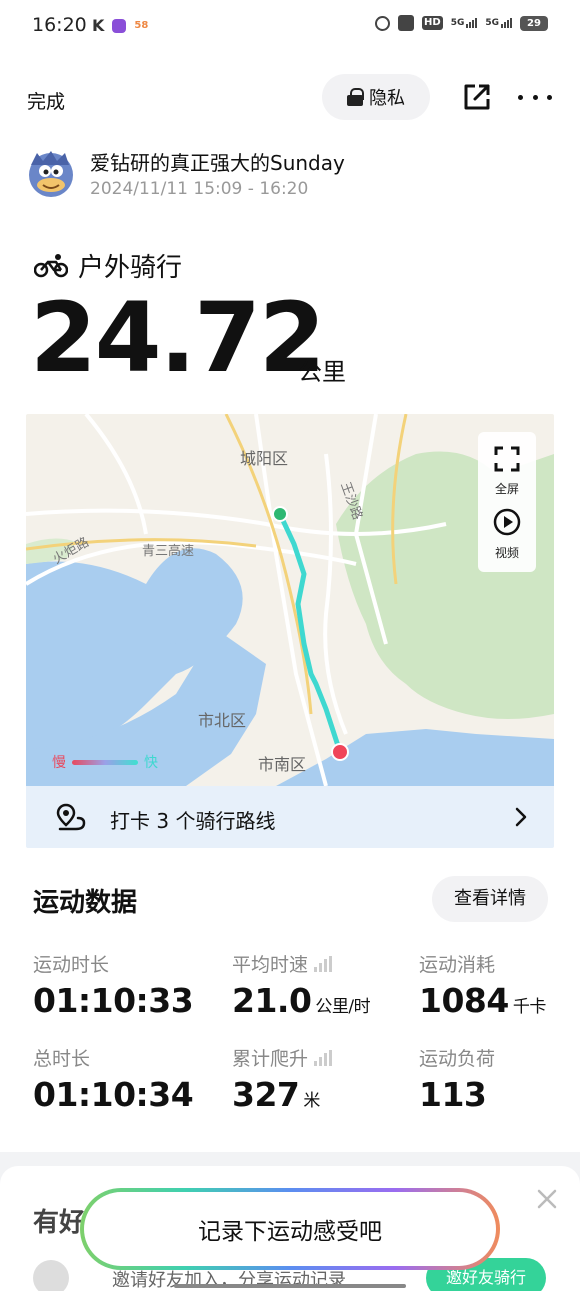 This screenshot has height=1291, width=580. Describe the element at coordinates (355, 97) in the screenshot. I see `lock-icon` at that location.